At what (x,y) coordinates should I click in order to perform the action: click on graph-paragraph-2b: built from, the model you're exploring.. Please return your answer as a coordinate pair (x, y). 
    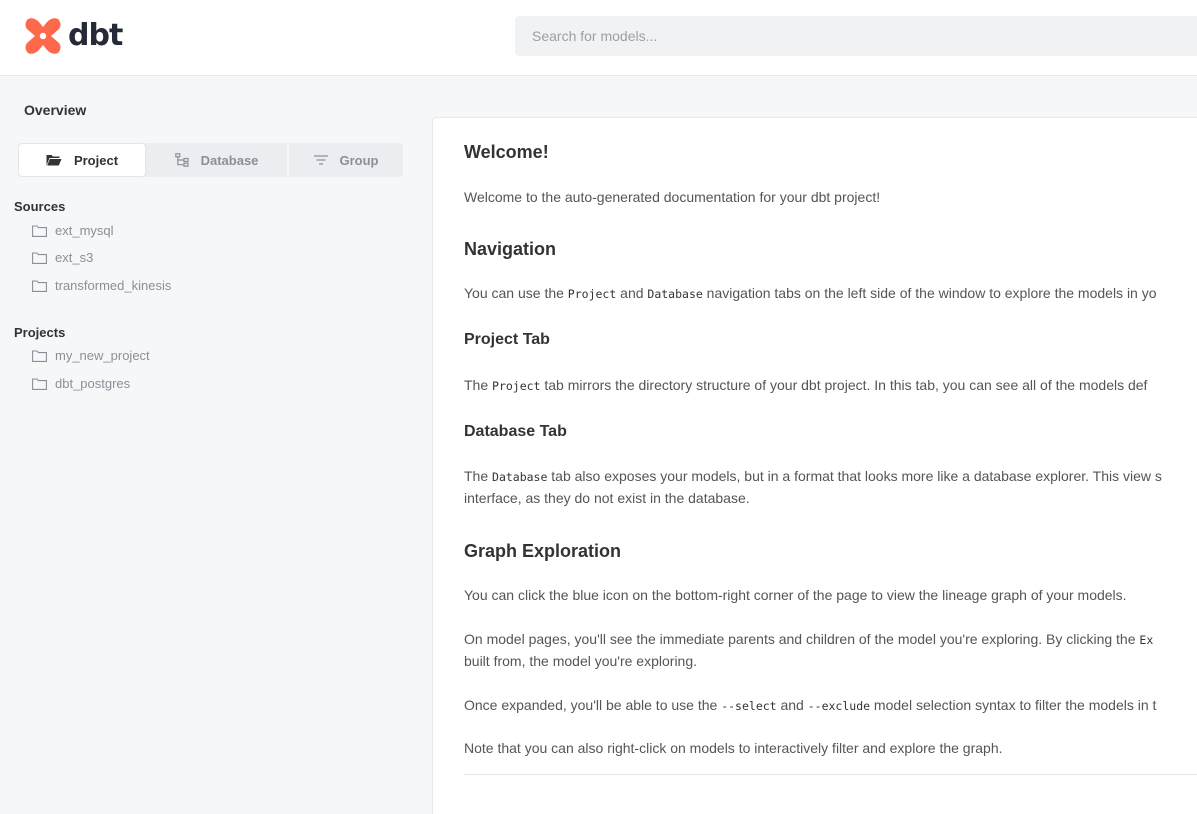
    Looking at the image, I should click on (581, 661).